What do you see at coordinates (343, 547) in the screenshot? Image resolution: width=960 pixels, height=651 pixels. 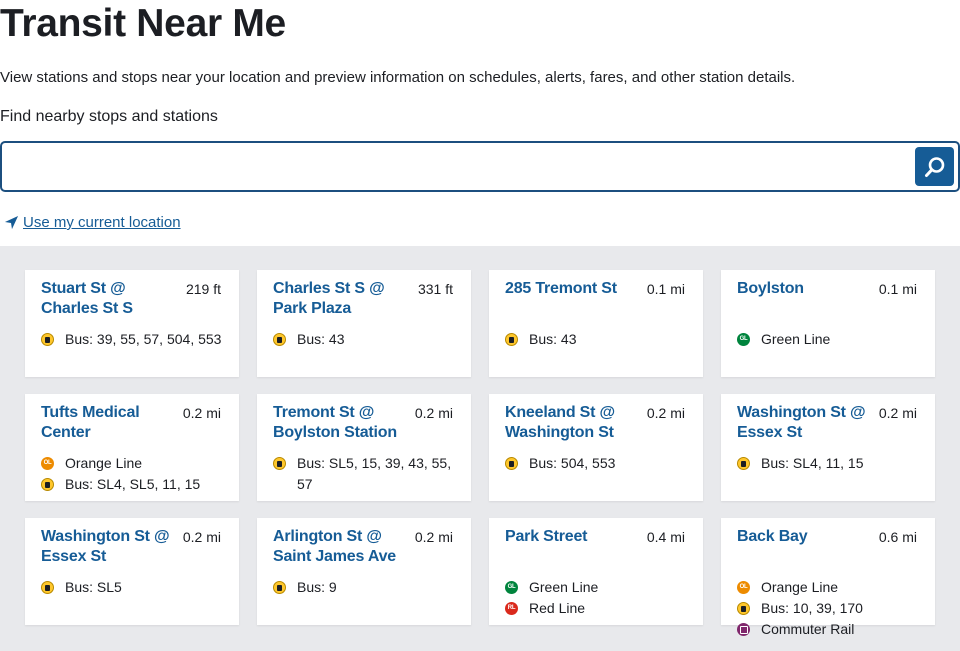 I see `stop-name-link: Arlington St @ Saint James Ave` at bounding box center [343, 547].